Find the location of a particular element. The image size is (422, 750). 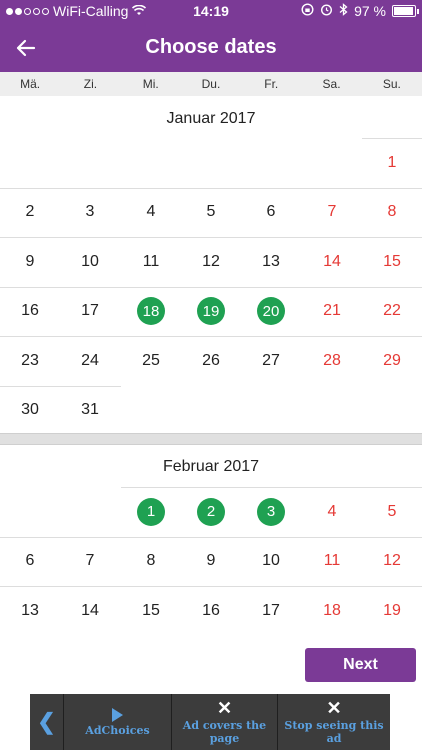

calendar-day: 28 is located at coordinates (332, 360).